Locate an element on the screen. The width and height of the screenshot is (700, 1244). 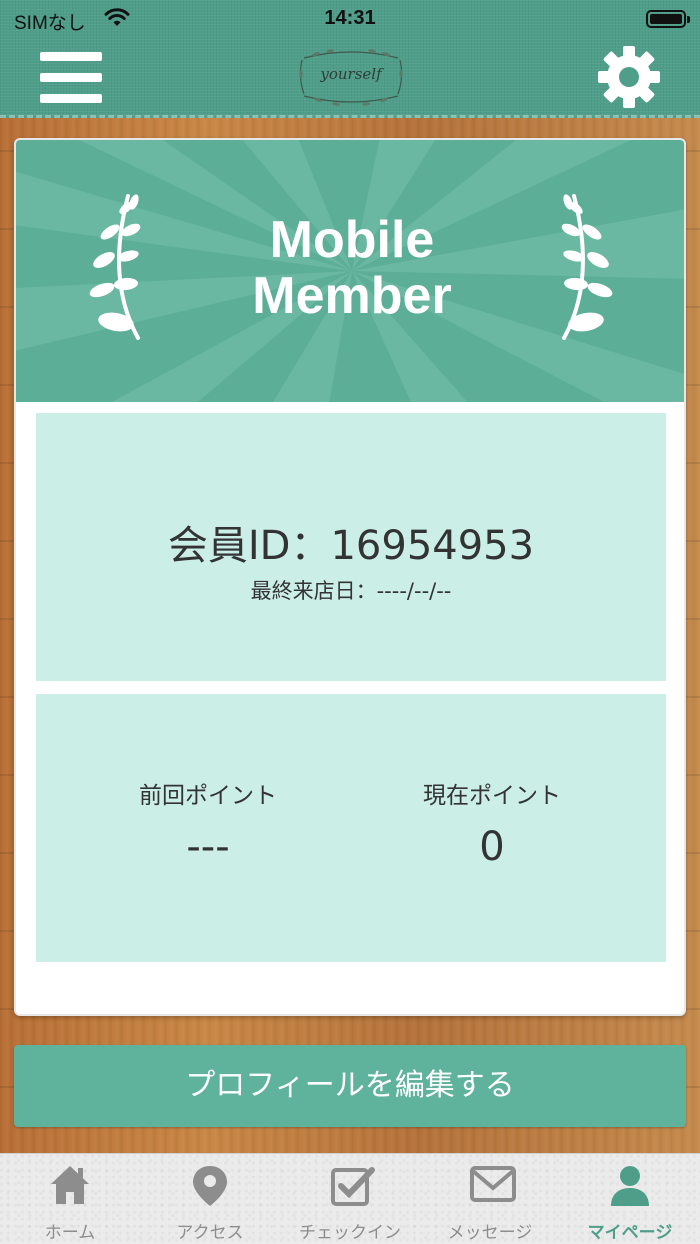
logo-text: yourself is located at coordinates (351, 74).